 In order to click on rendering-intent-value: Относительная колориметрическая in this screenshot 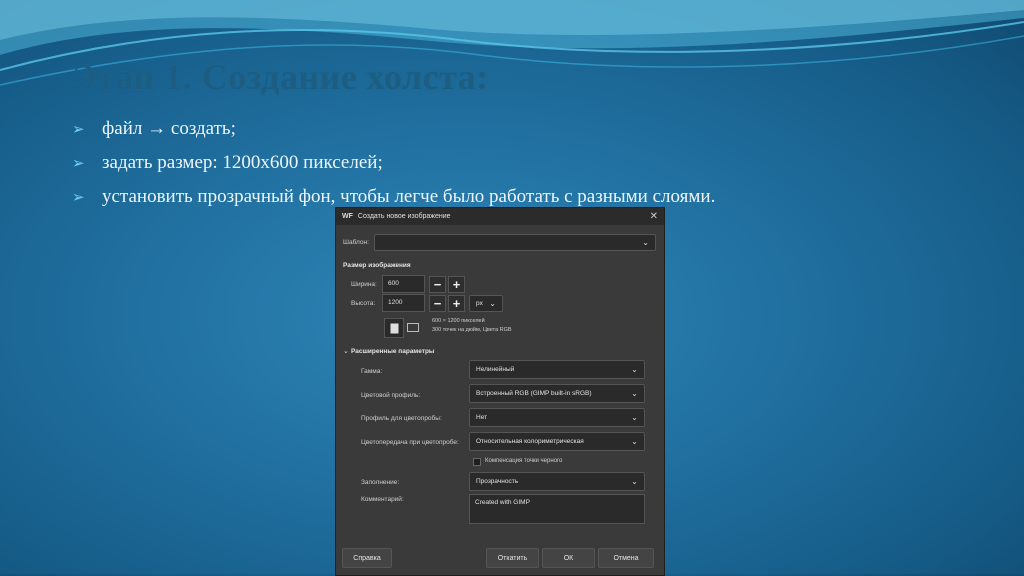, I will do `click(530, 441)`.